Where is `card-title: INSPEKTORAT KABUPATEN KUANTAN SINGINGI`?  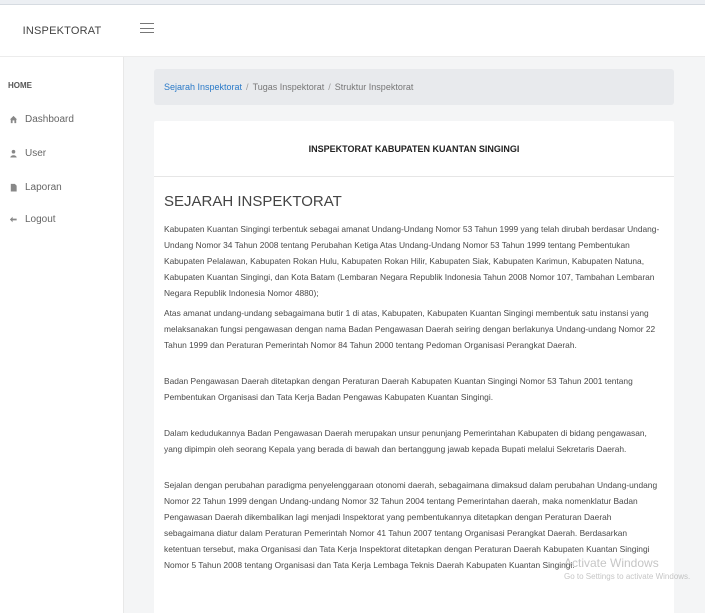 card-title: INSPEKTORAT KABUPATEN KUANTAN SINGINGI is located at coordinates (414, 149).